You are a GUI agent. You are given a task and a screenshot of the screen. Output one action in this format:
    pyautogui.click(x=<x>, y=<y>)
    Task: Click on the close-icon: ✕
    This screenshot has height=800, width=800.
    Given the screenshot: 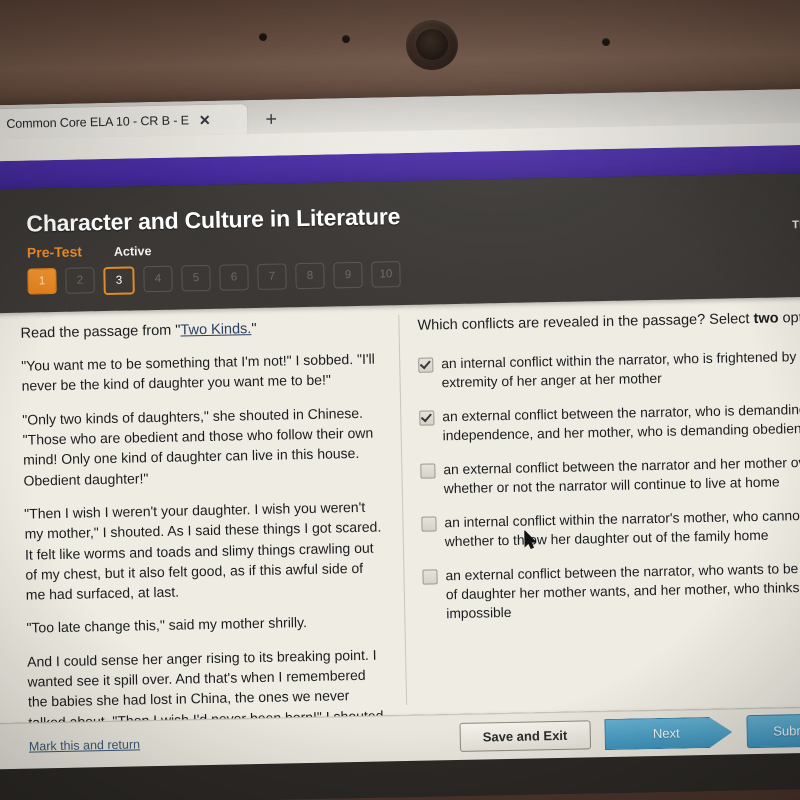 What is the action you would take?
    pyautogui.click(x=205, y=120)
    